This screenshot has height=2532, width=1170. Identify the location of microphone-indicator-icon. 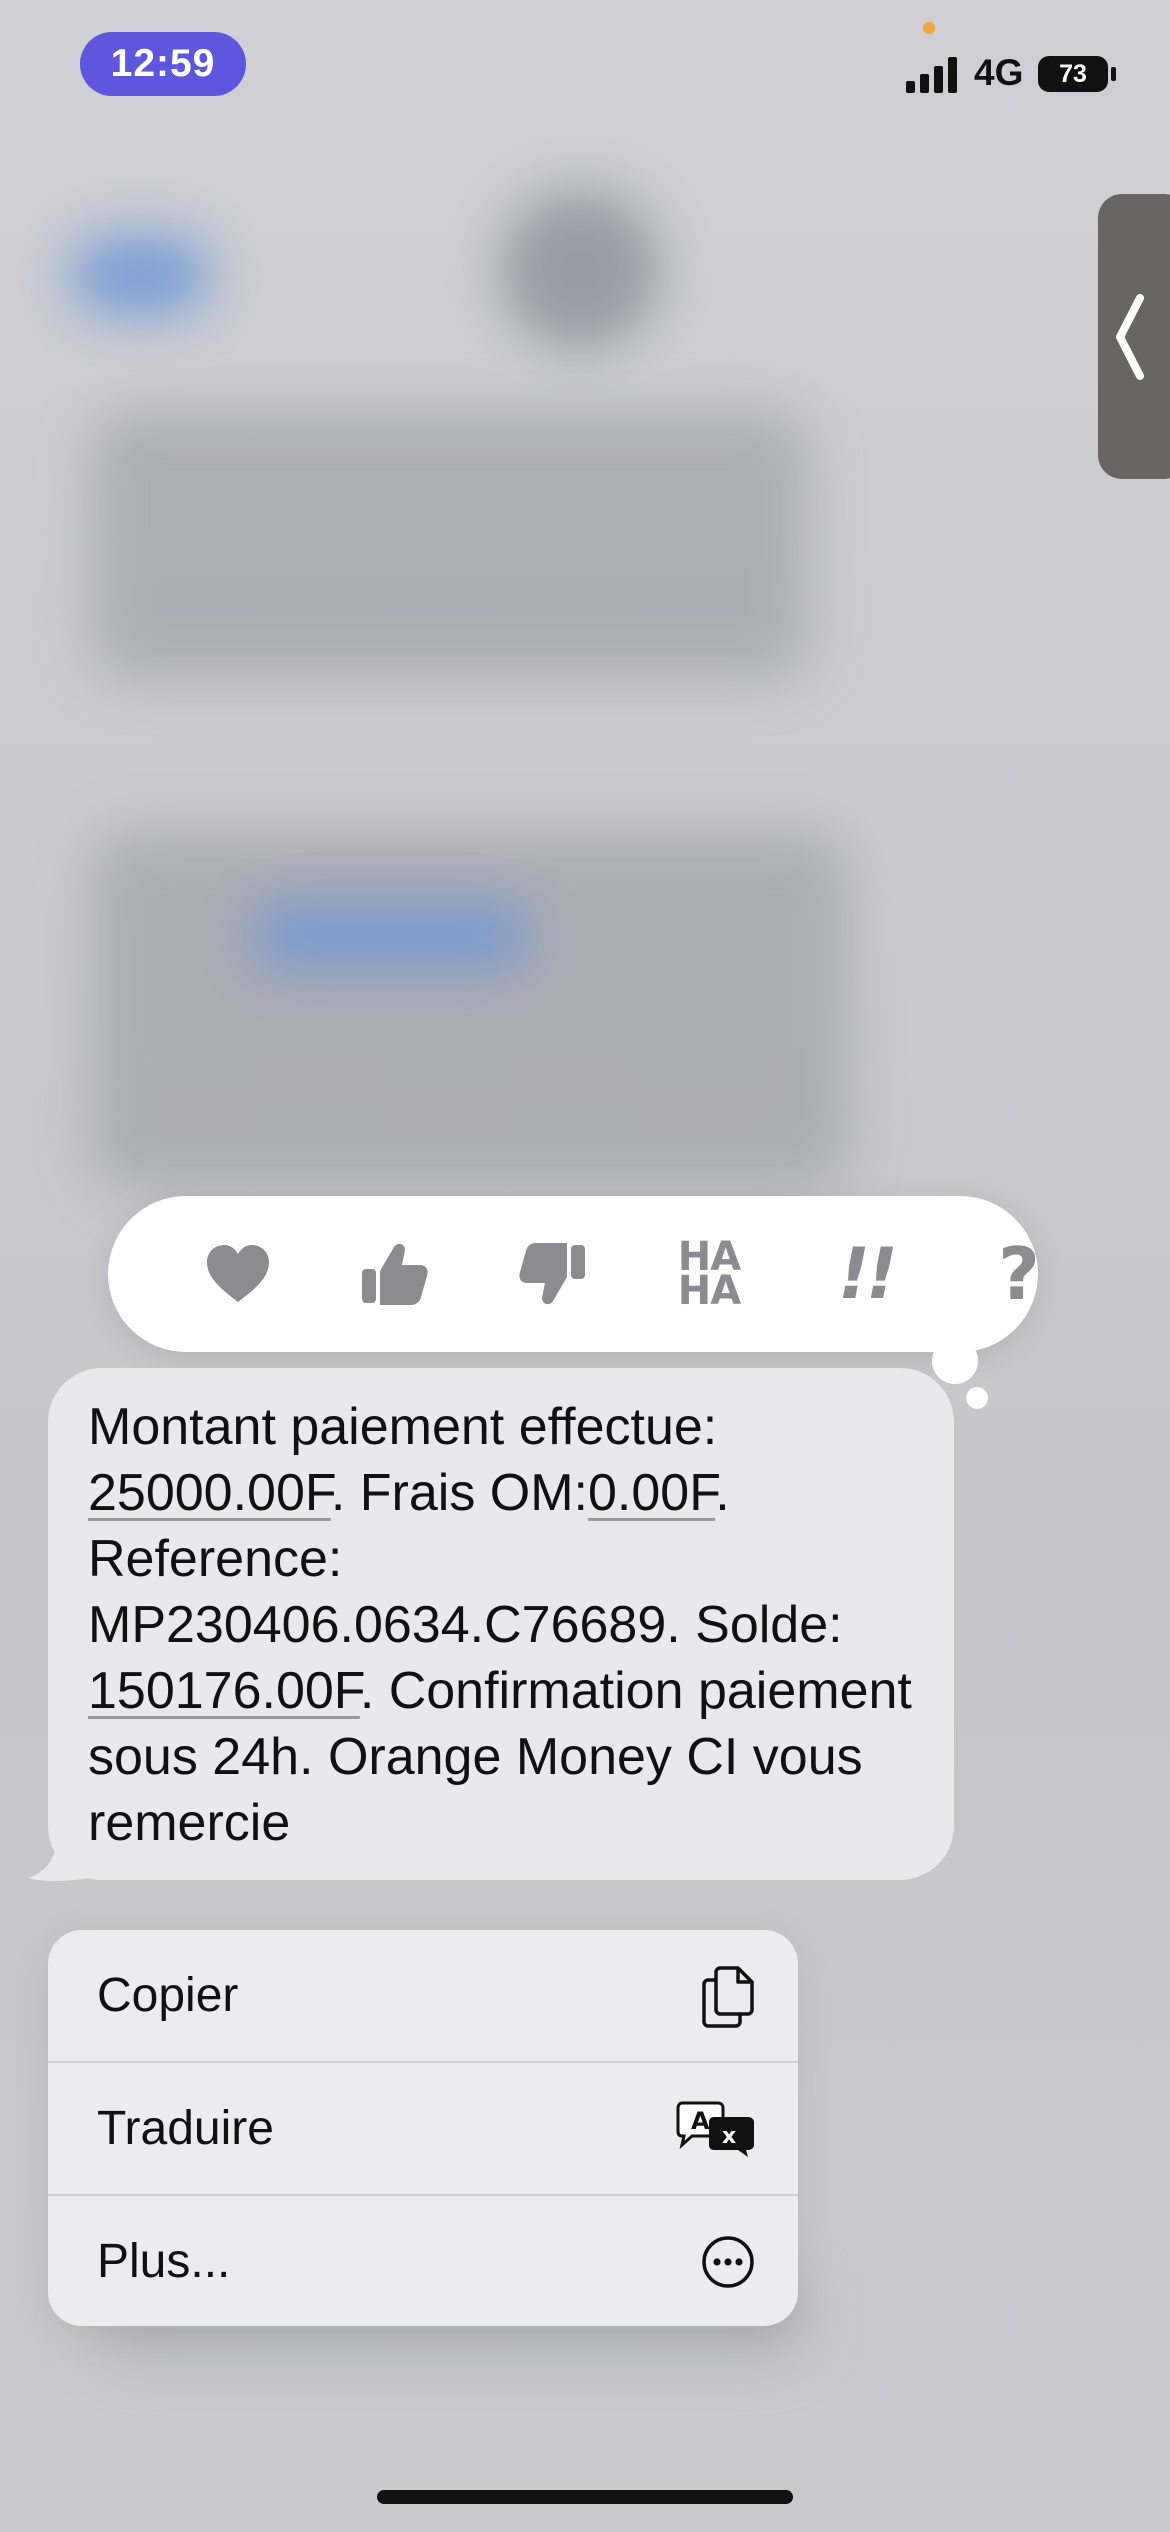
(929, 28).